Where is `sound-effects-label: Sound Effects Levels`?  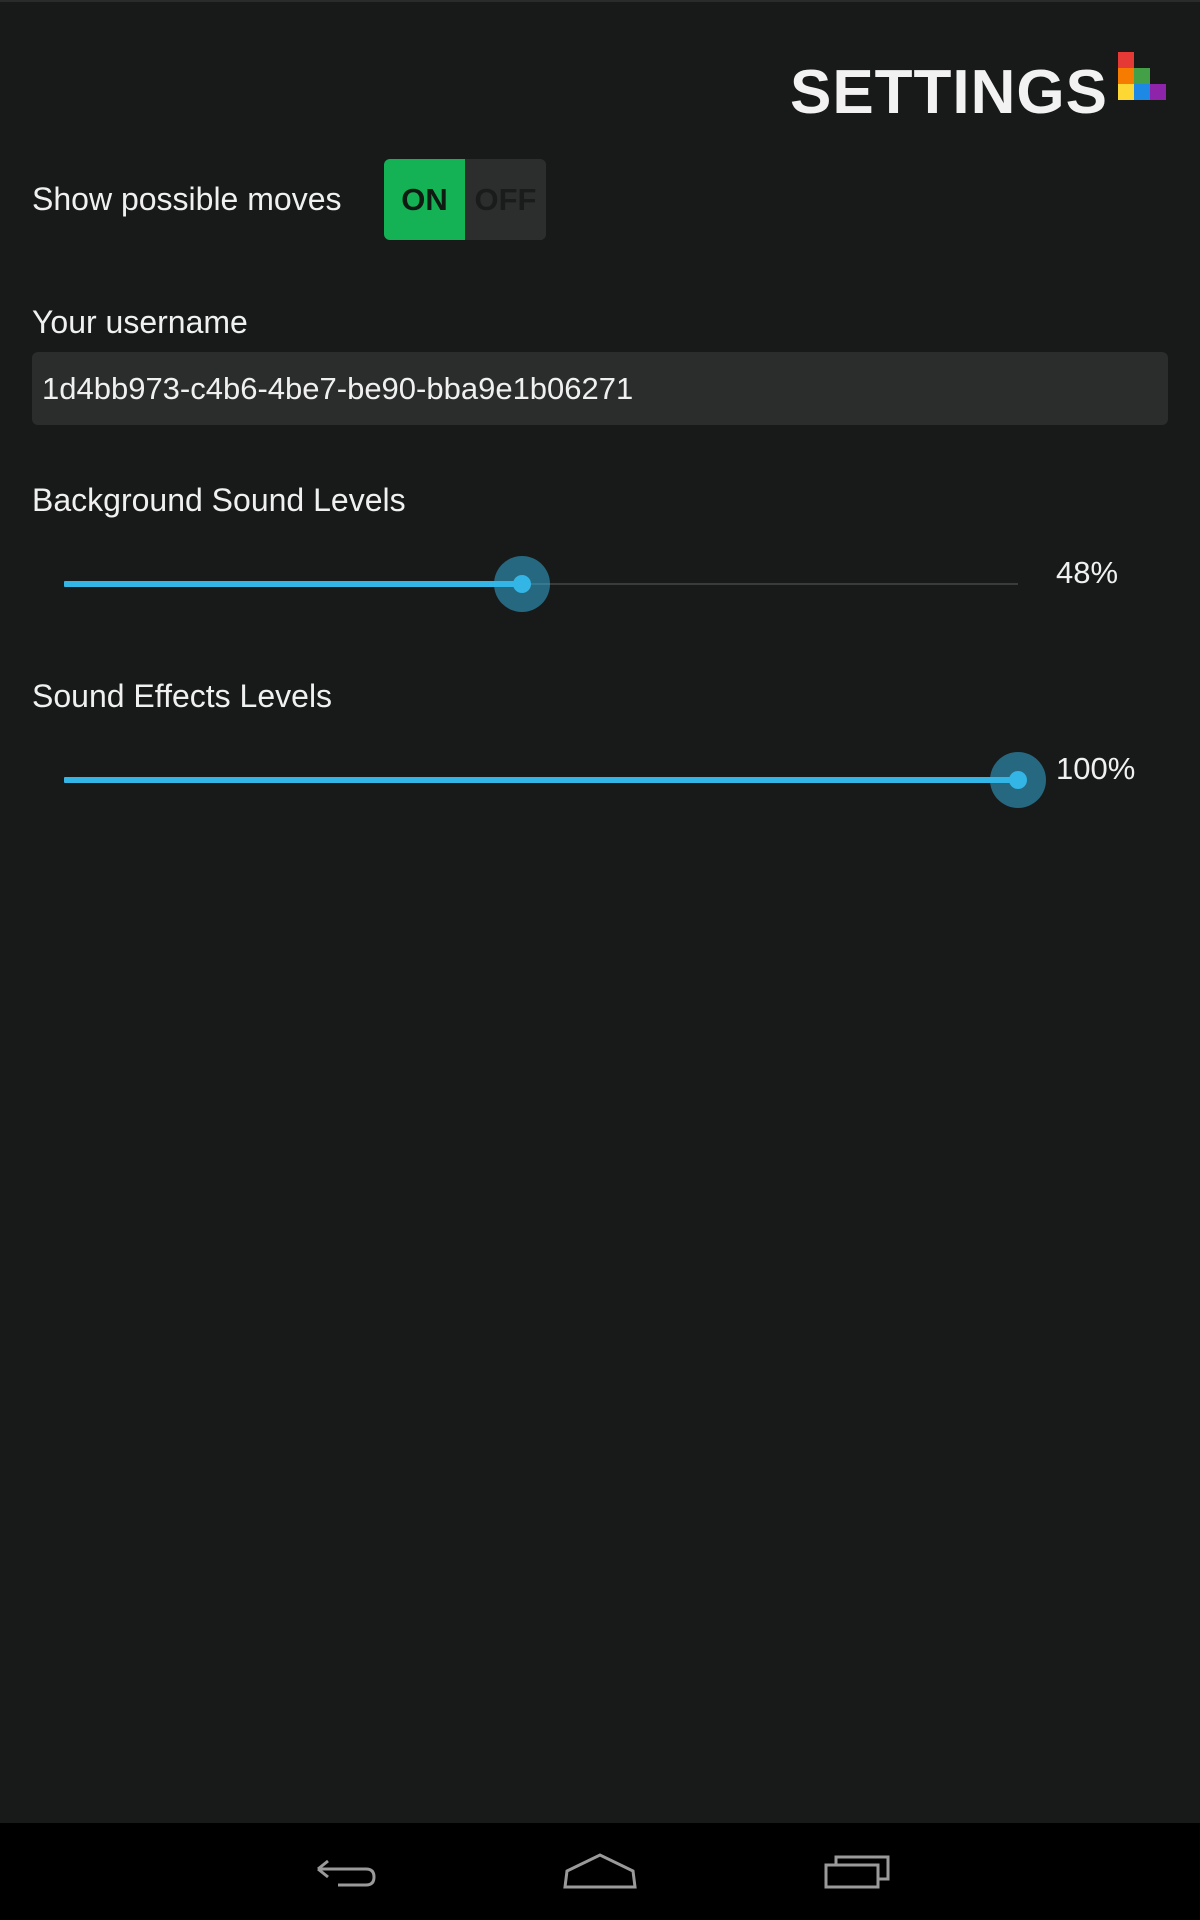 sound-effects-label: Sound Effects Levels is located at coordinates (182, 696).